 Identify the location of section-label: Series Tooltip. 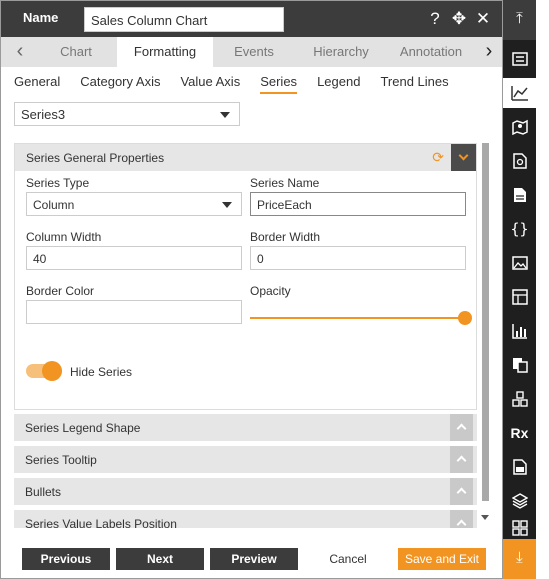
(61, 460).